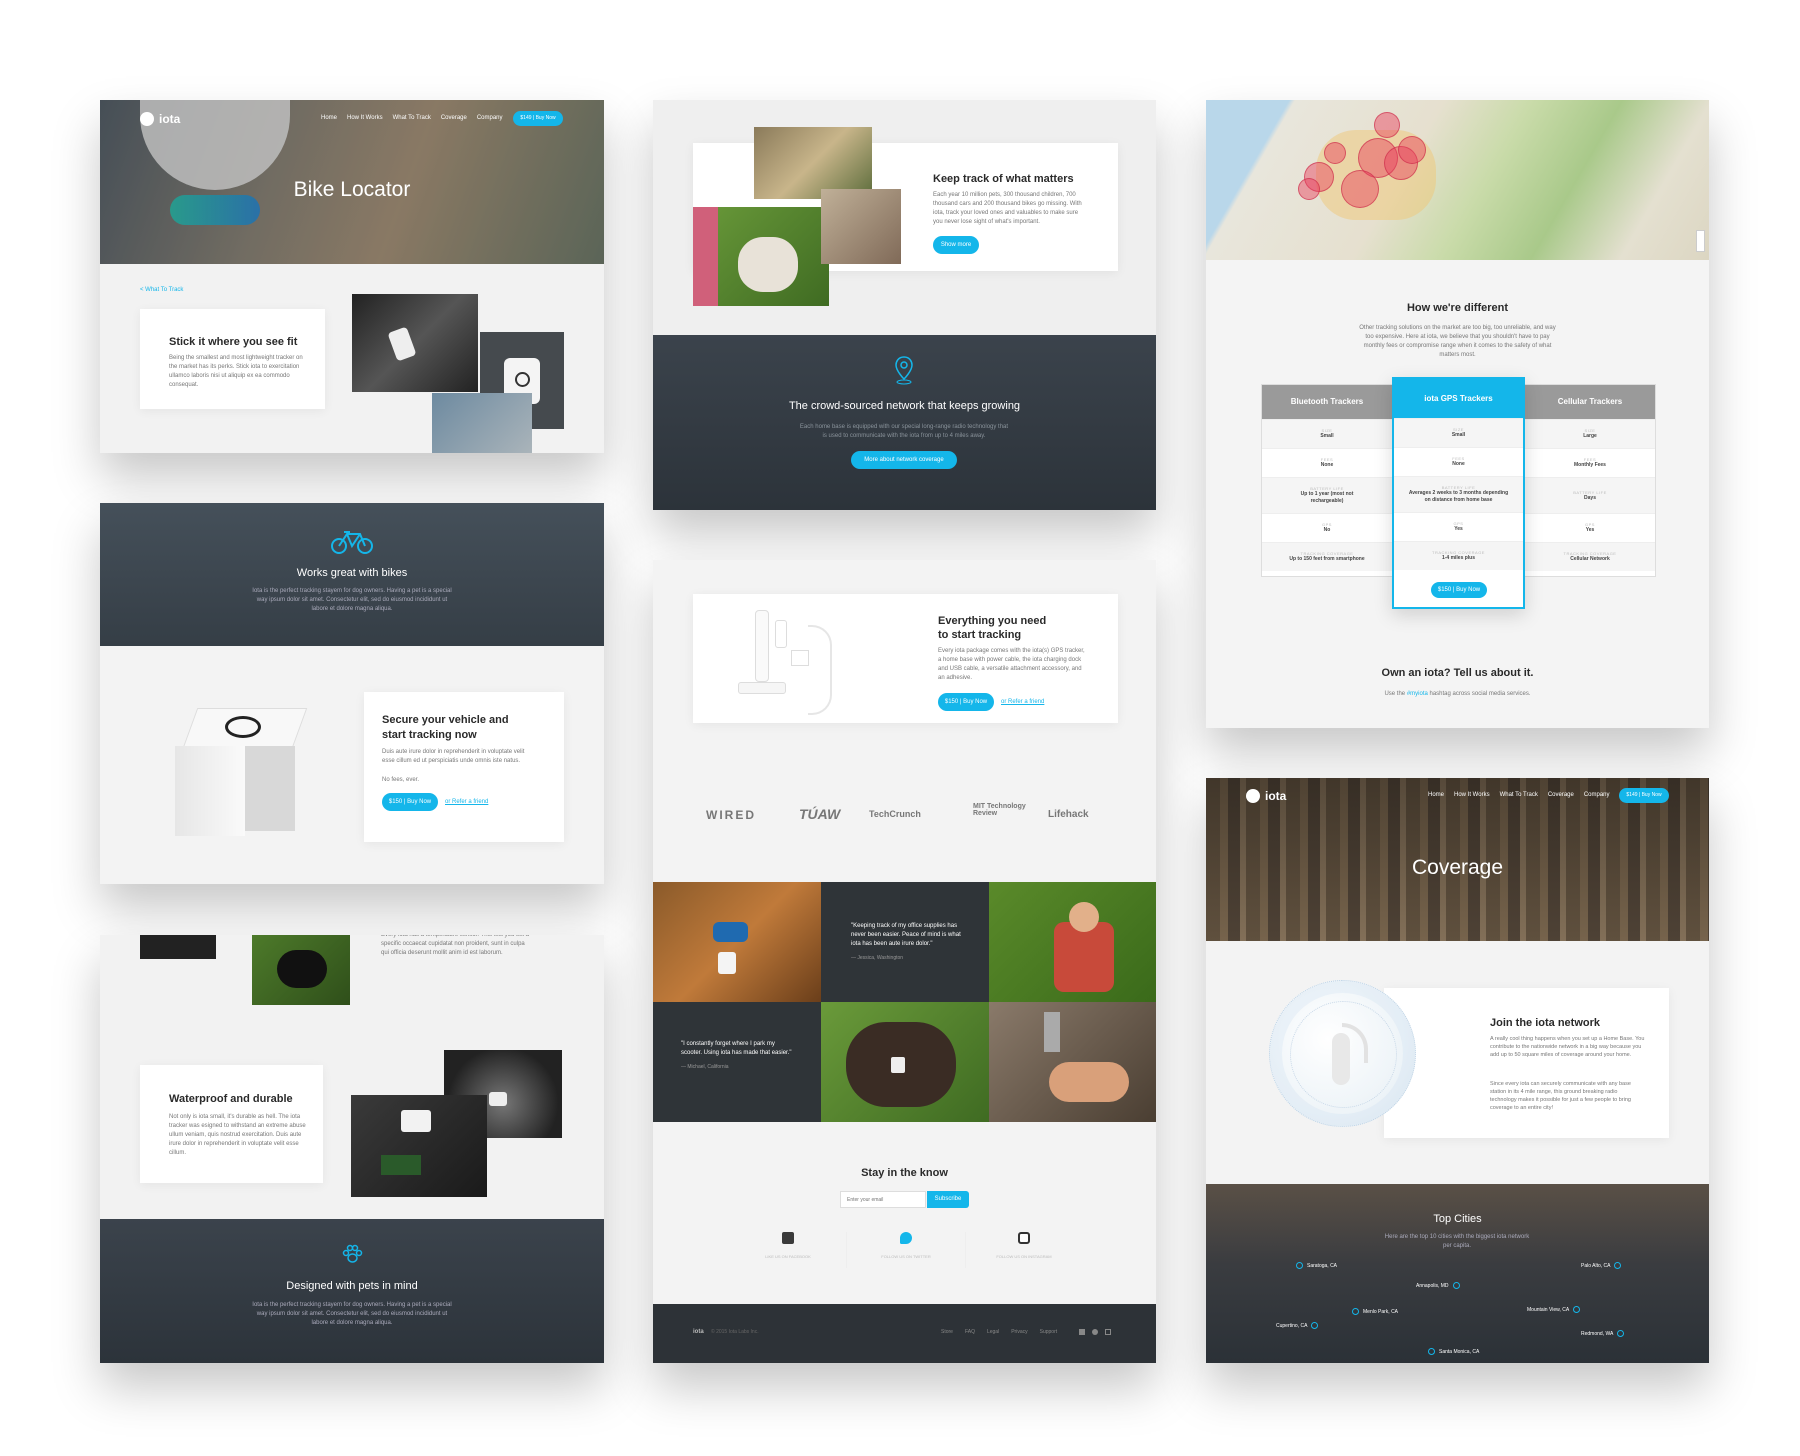 Image resolution: width=1800 pixels, height=1456 pixels. Describe the element at coordinates (1024, 1245) in the screenshot. I see `instagram-link: FOLLOW US ON INSTAGRAM` at that location.